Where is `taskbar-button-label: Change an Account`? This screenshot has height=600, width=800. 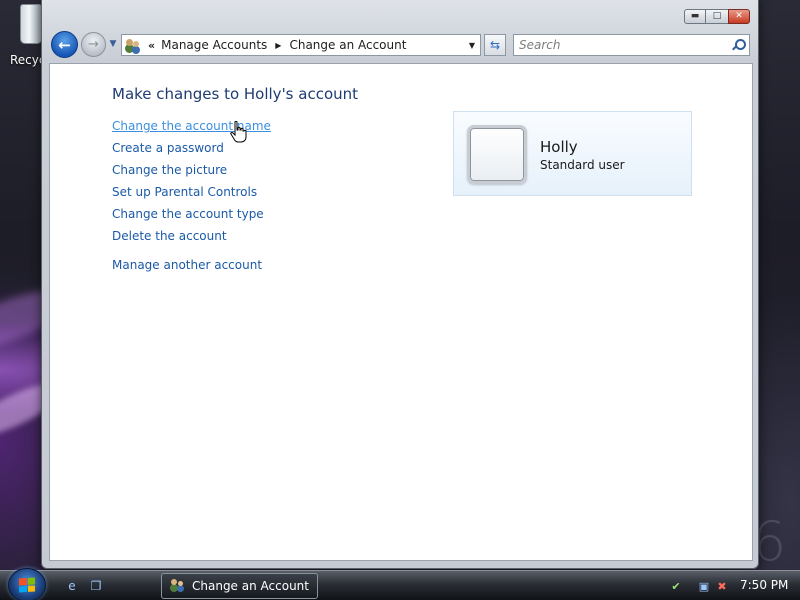 taskbar-button-label: Change an Account is located at coordinates (250, 586).